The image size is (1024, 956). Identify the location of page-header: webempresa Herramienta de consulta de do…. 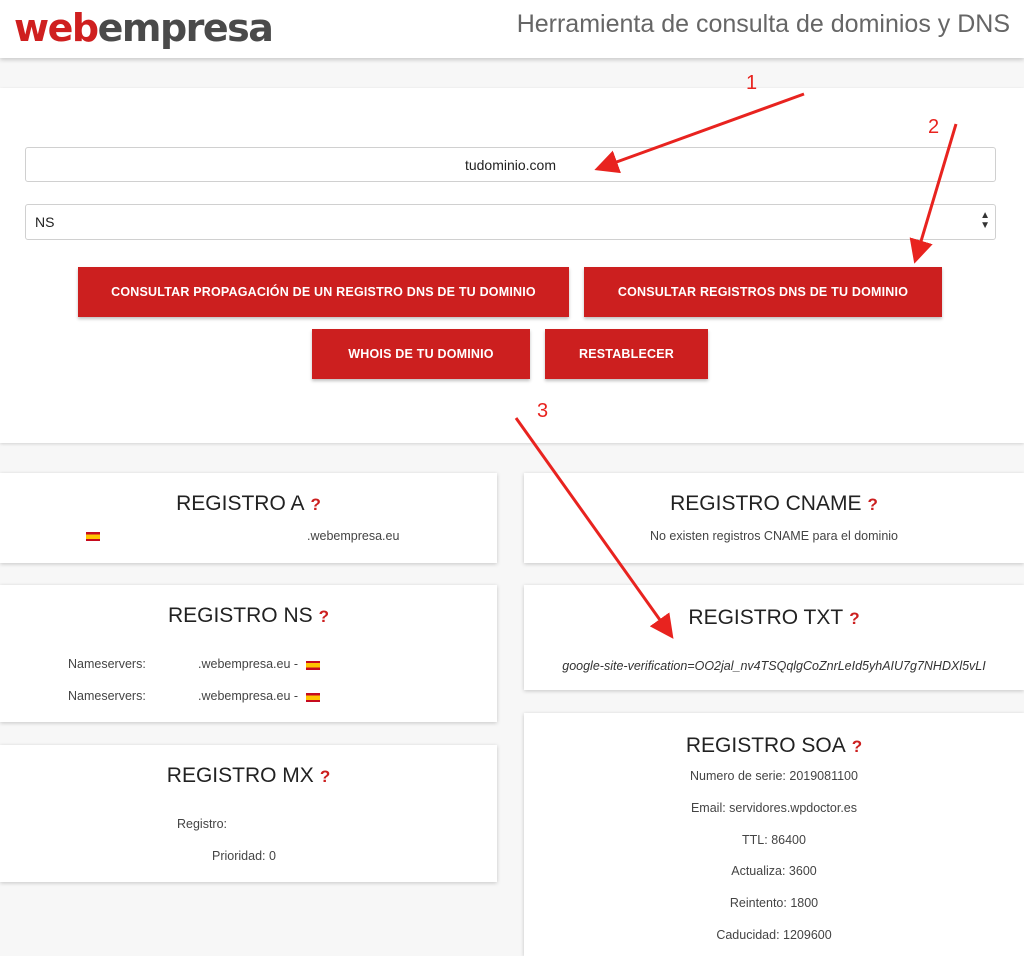
(512, 29).